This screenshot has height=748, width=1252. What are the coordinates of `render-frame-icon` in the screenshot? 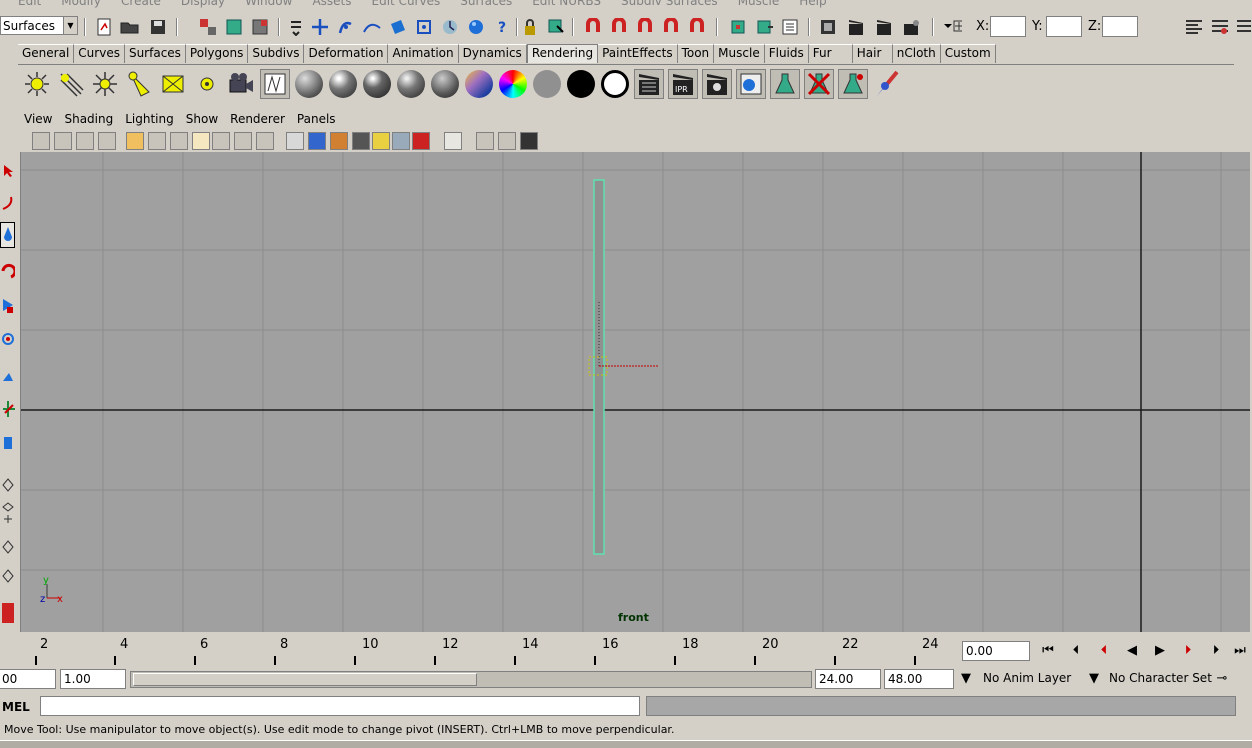 It's located at (856, 27).